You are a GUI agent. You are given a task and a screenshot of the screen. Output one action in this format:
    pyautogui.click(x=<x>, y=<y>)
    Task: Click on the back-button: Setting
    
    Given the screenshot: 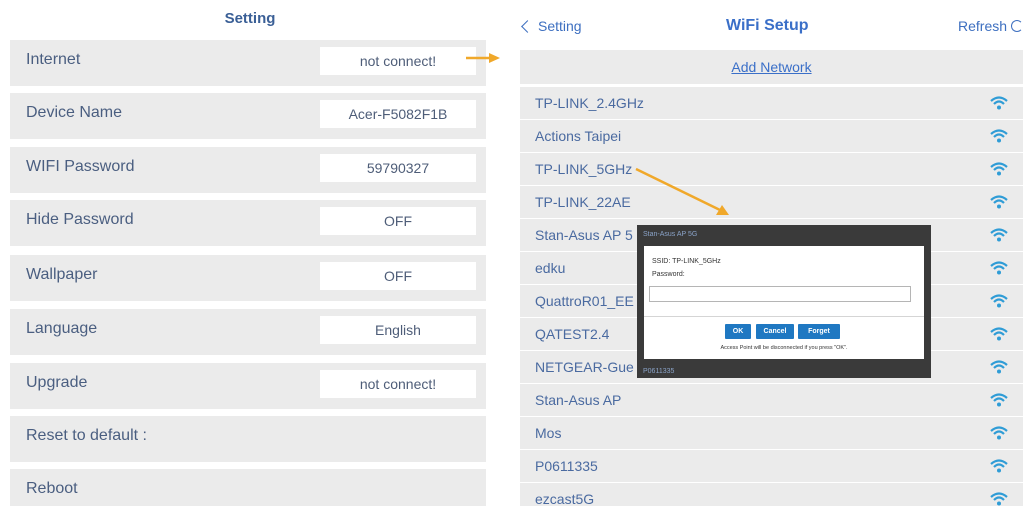 What is the action you would take?
    pyautogui.click(x=551, y=26)
    